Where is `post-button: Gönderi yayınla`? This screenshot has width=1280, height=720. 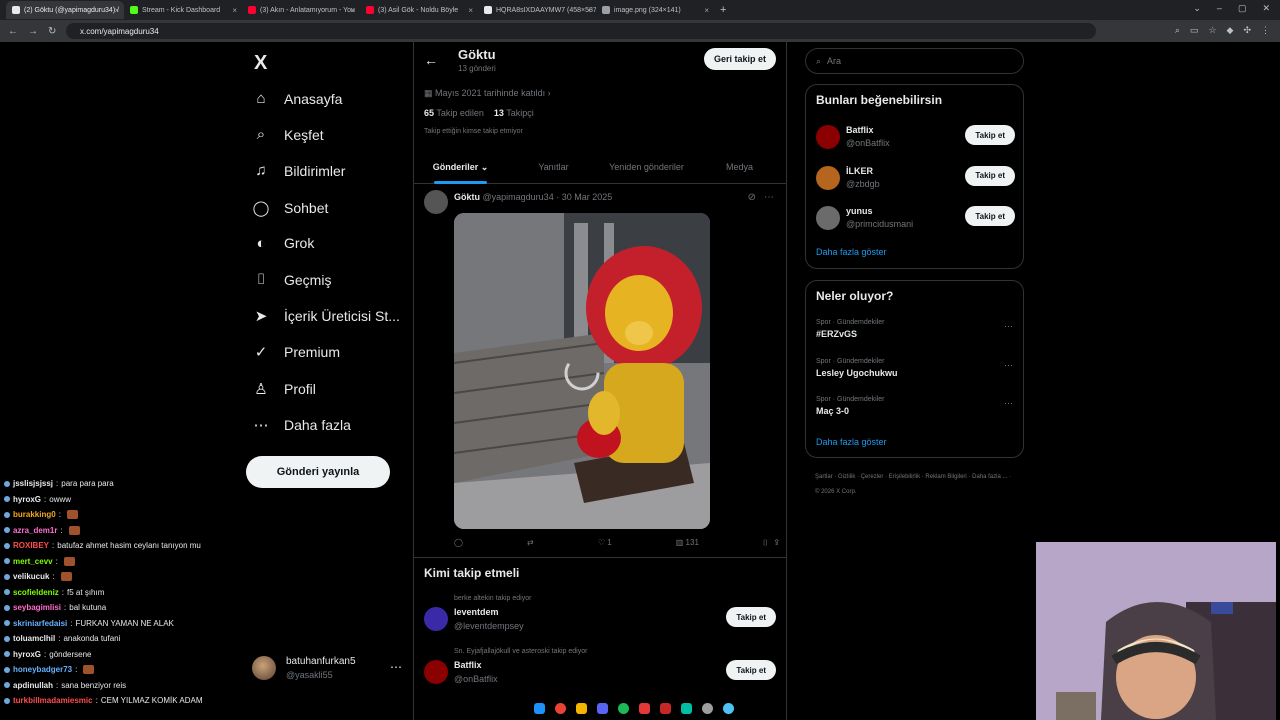
post-button: Gönderi yayınla is located at coordinates (318, 472).